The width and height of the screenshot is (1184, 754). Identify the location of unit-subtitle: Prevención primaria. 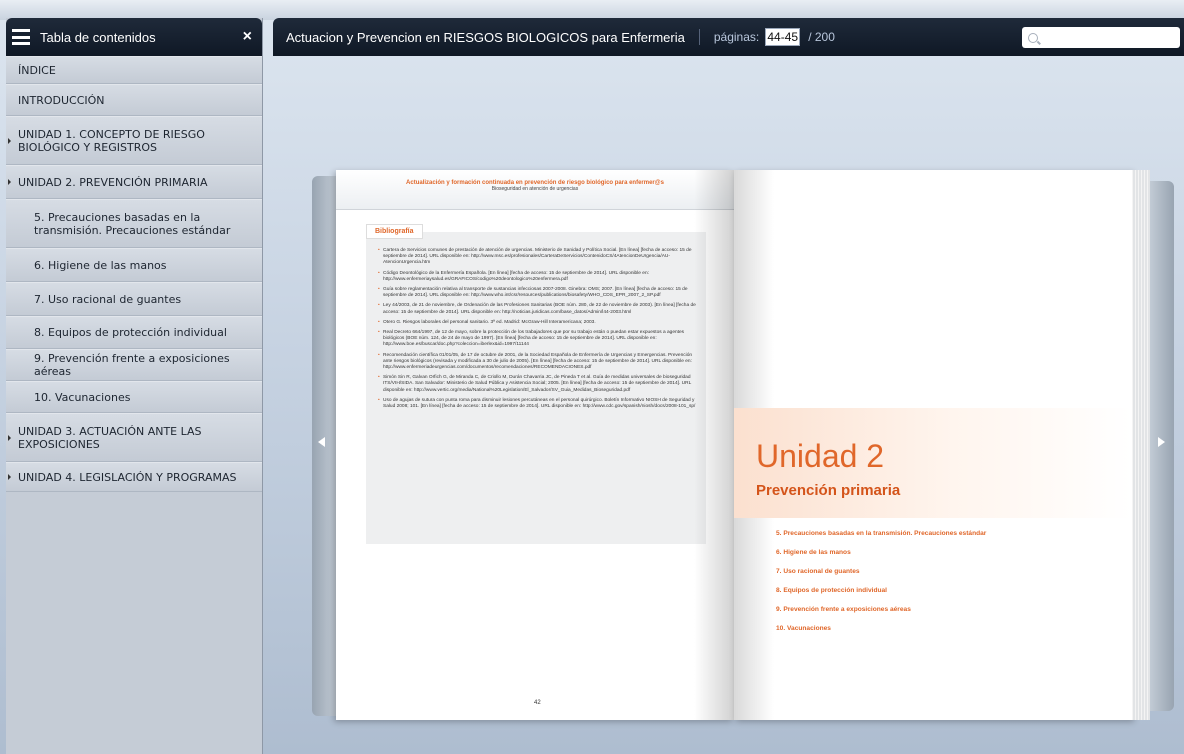
(828, 490).